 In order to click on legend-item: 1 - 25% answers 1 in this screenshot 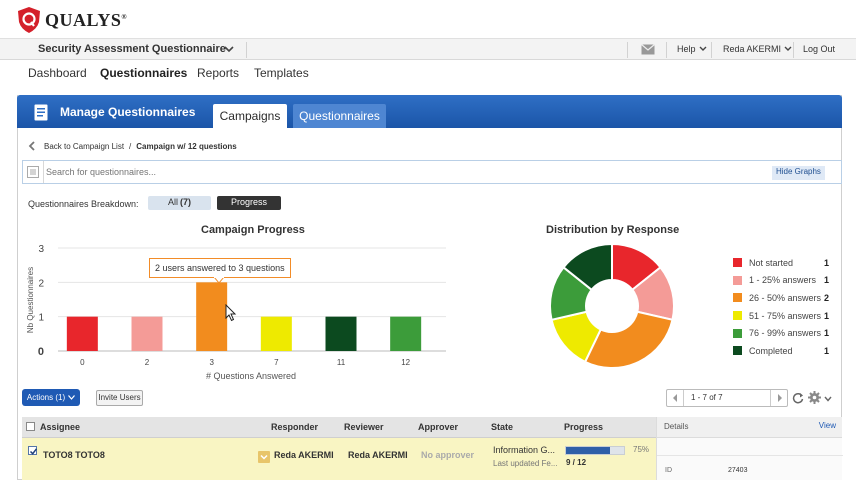, I will do `click(781, 281)`.